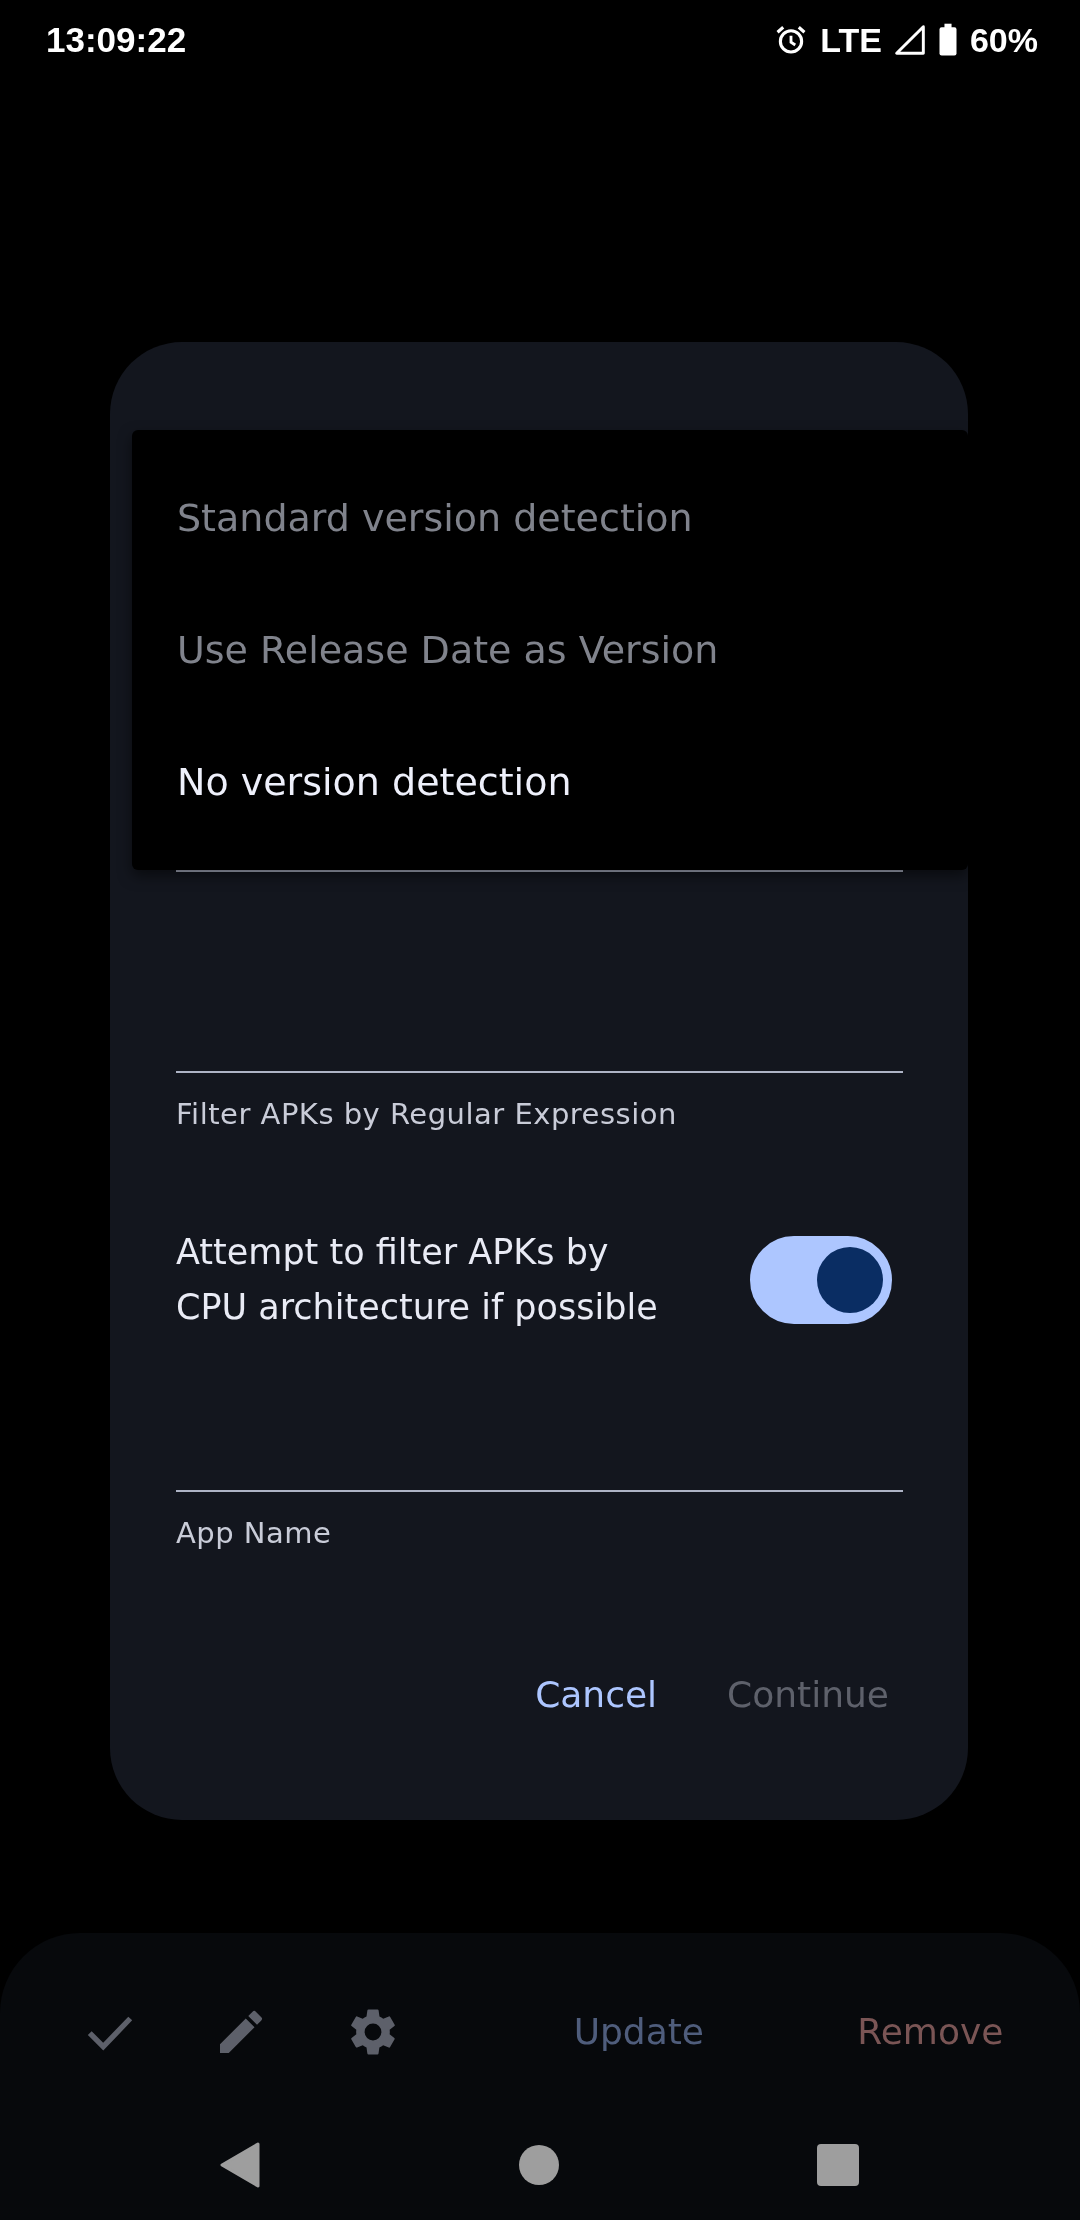  What do you see at coordinates (947, 40) in the screenshot?
I see `battery-icon` at bounding box center [947, 40].